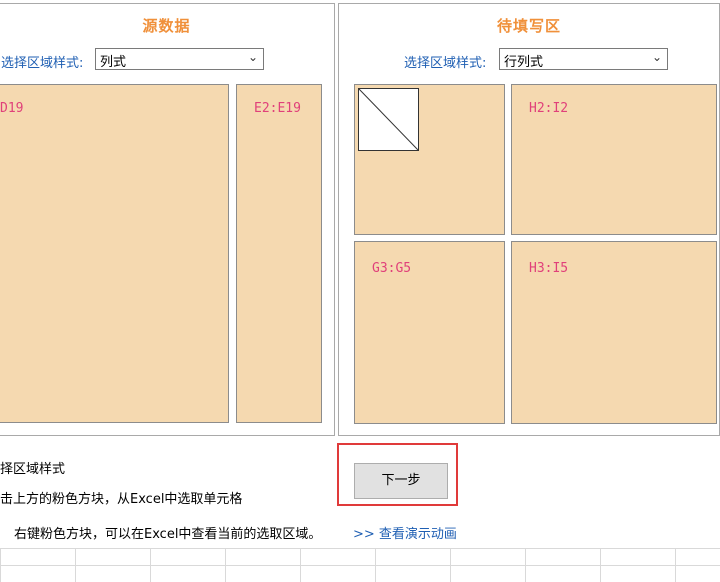  What do you see at coordinates (113, 62) in the screenshot?
I see `source-style-value: 列式` at bounding box center [113, 62].